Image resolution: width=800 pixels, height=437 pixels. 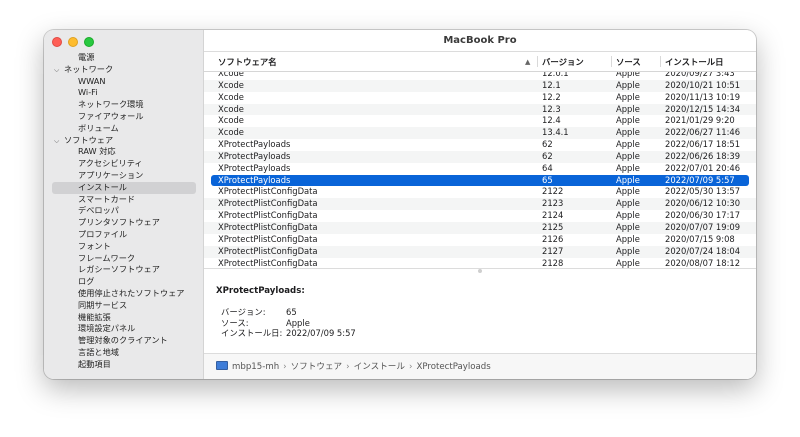 What do you see at coordinates (260, 291) in the screenshot?
I see `detail-title: XProtectPayloads:` at bounding box center [260, 291].